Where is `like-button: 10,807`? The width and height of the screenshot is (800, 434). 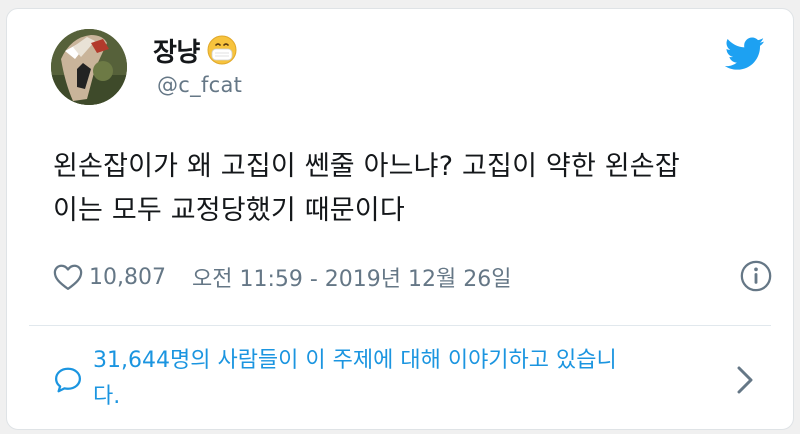
like-button: 10,807 is located at coordinates (109, 277).